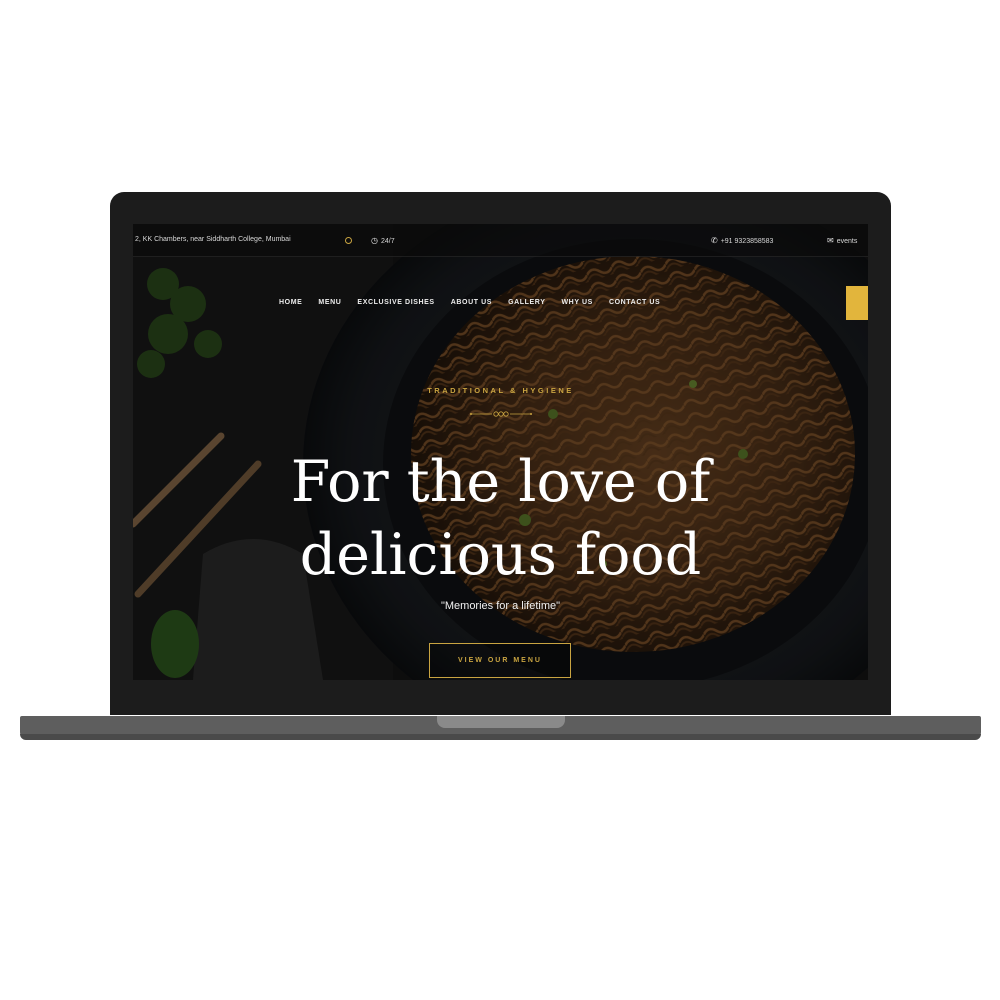  Describe the element at coordinates (634, 302) in the screenshot. I see `nav-item-contact-us: CONTACT US` at that location.